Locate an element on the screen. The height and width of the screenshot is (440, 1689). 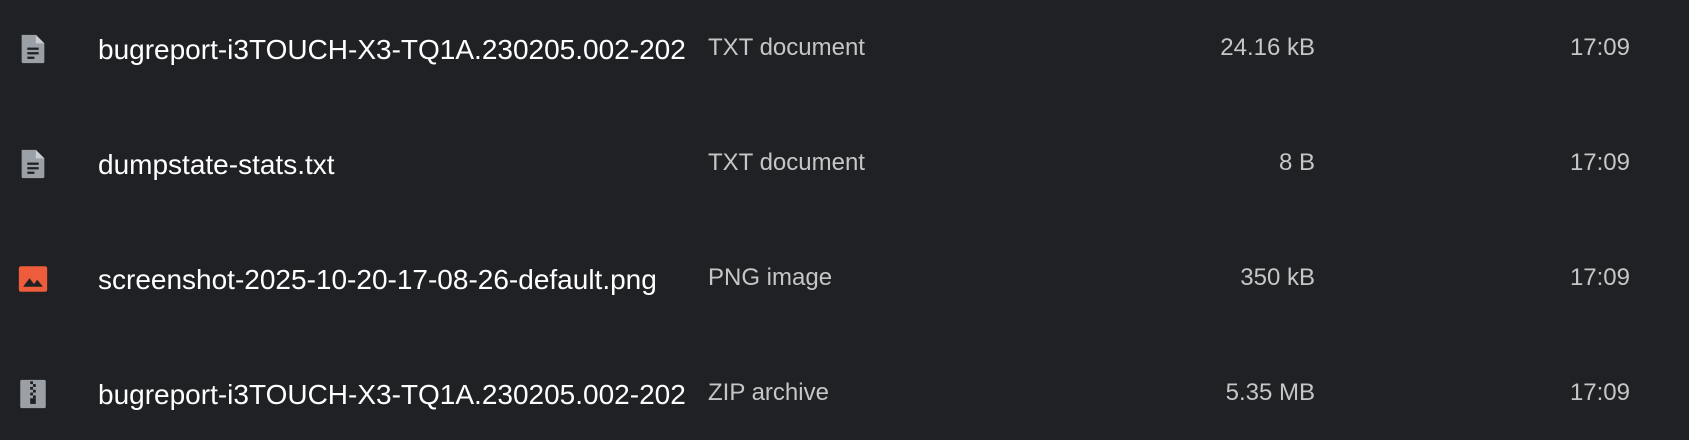
file-size: 350 kB is located at coordinates (1277, 277).